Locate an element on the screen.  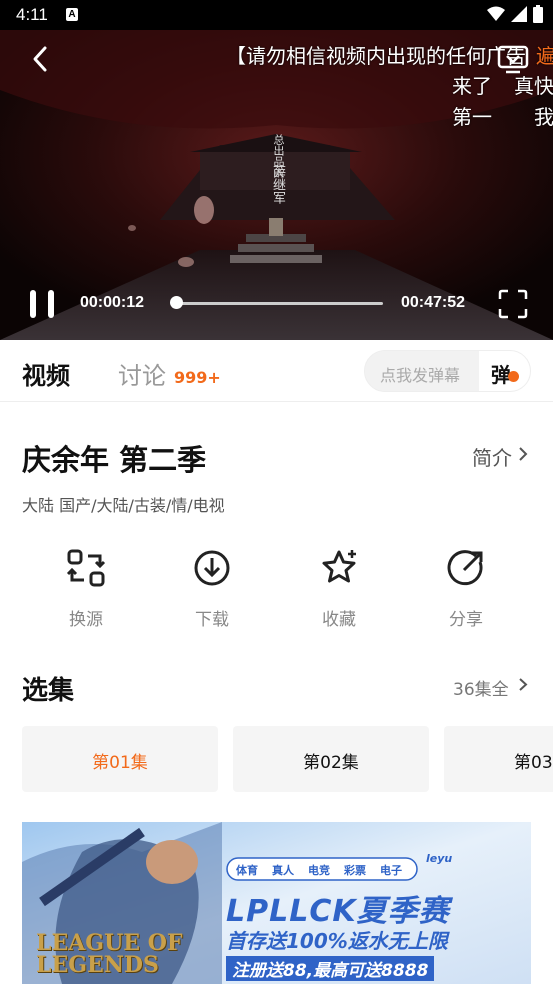
episode-item: 第03集 is located at coordinates (498, 759).